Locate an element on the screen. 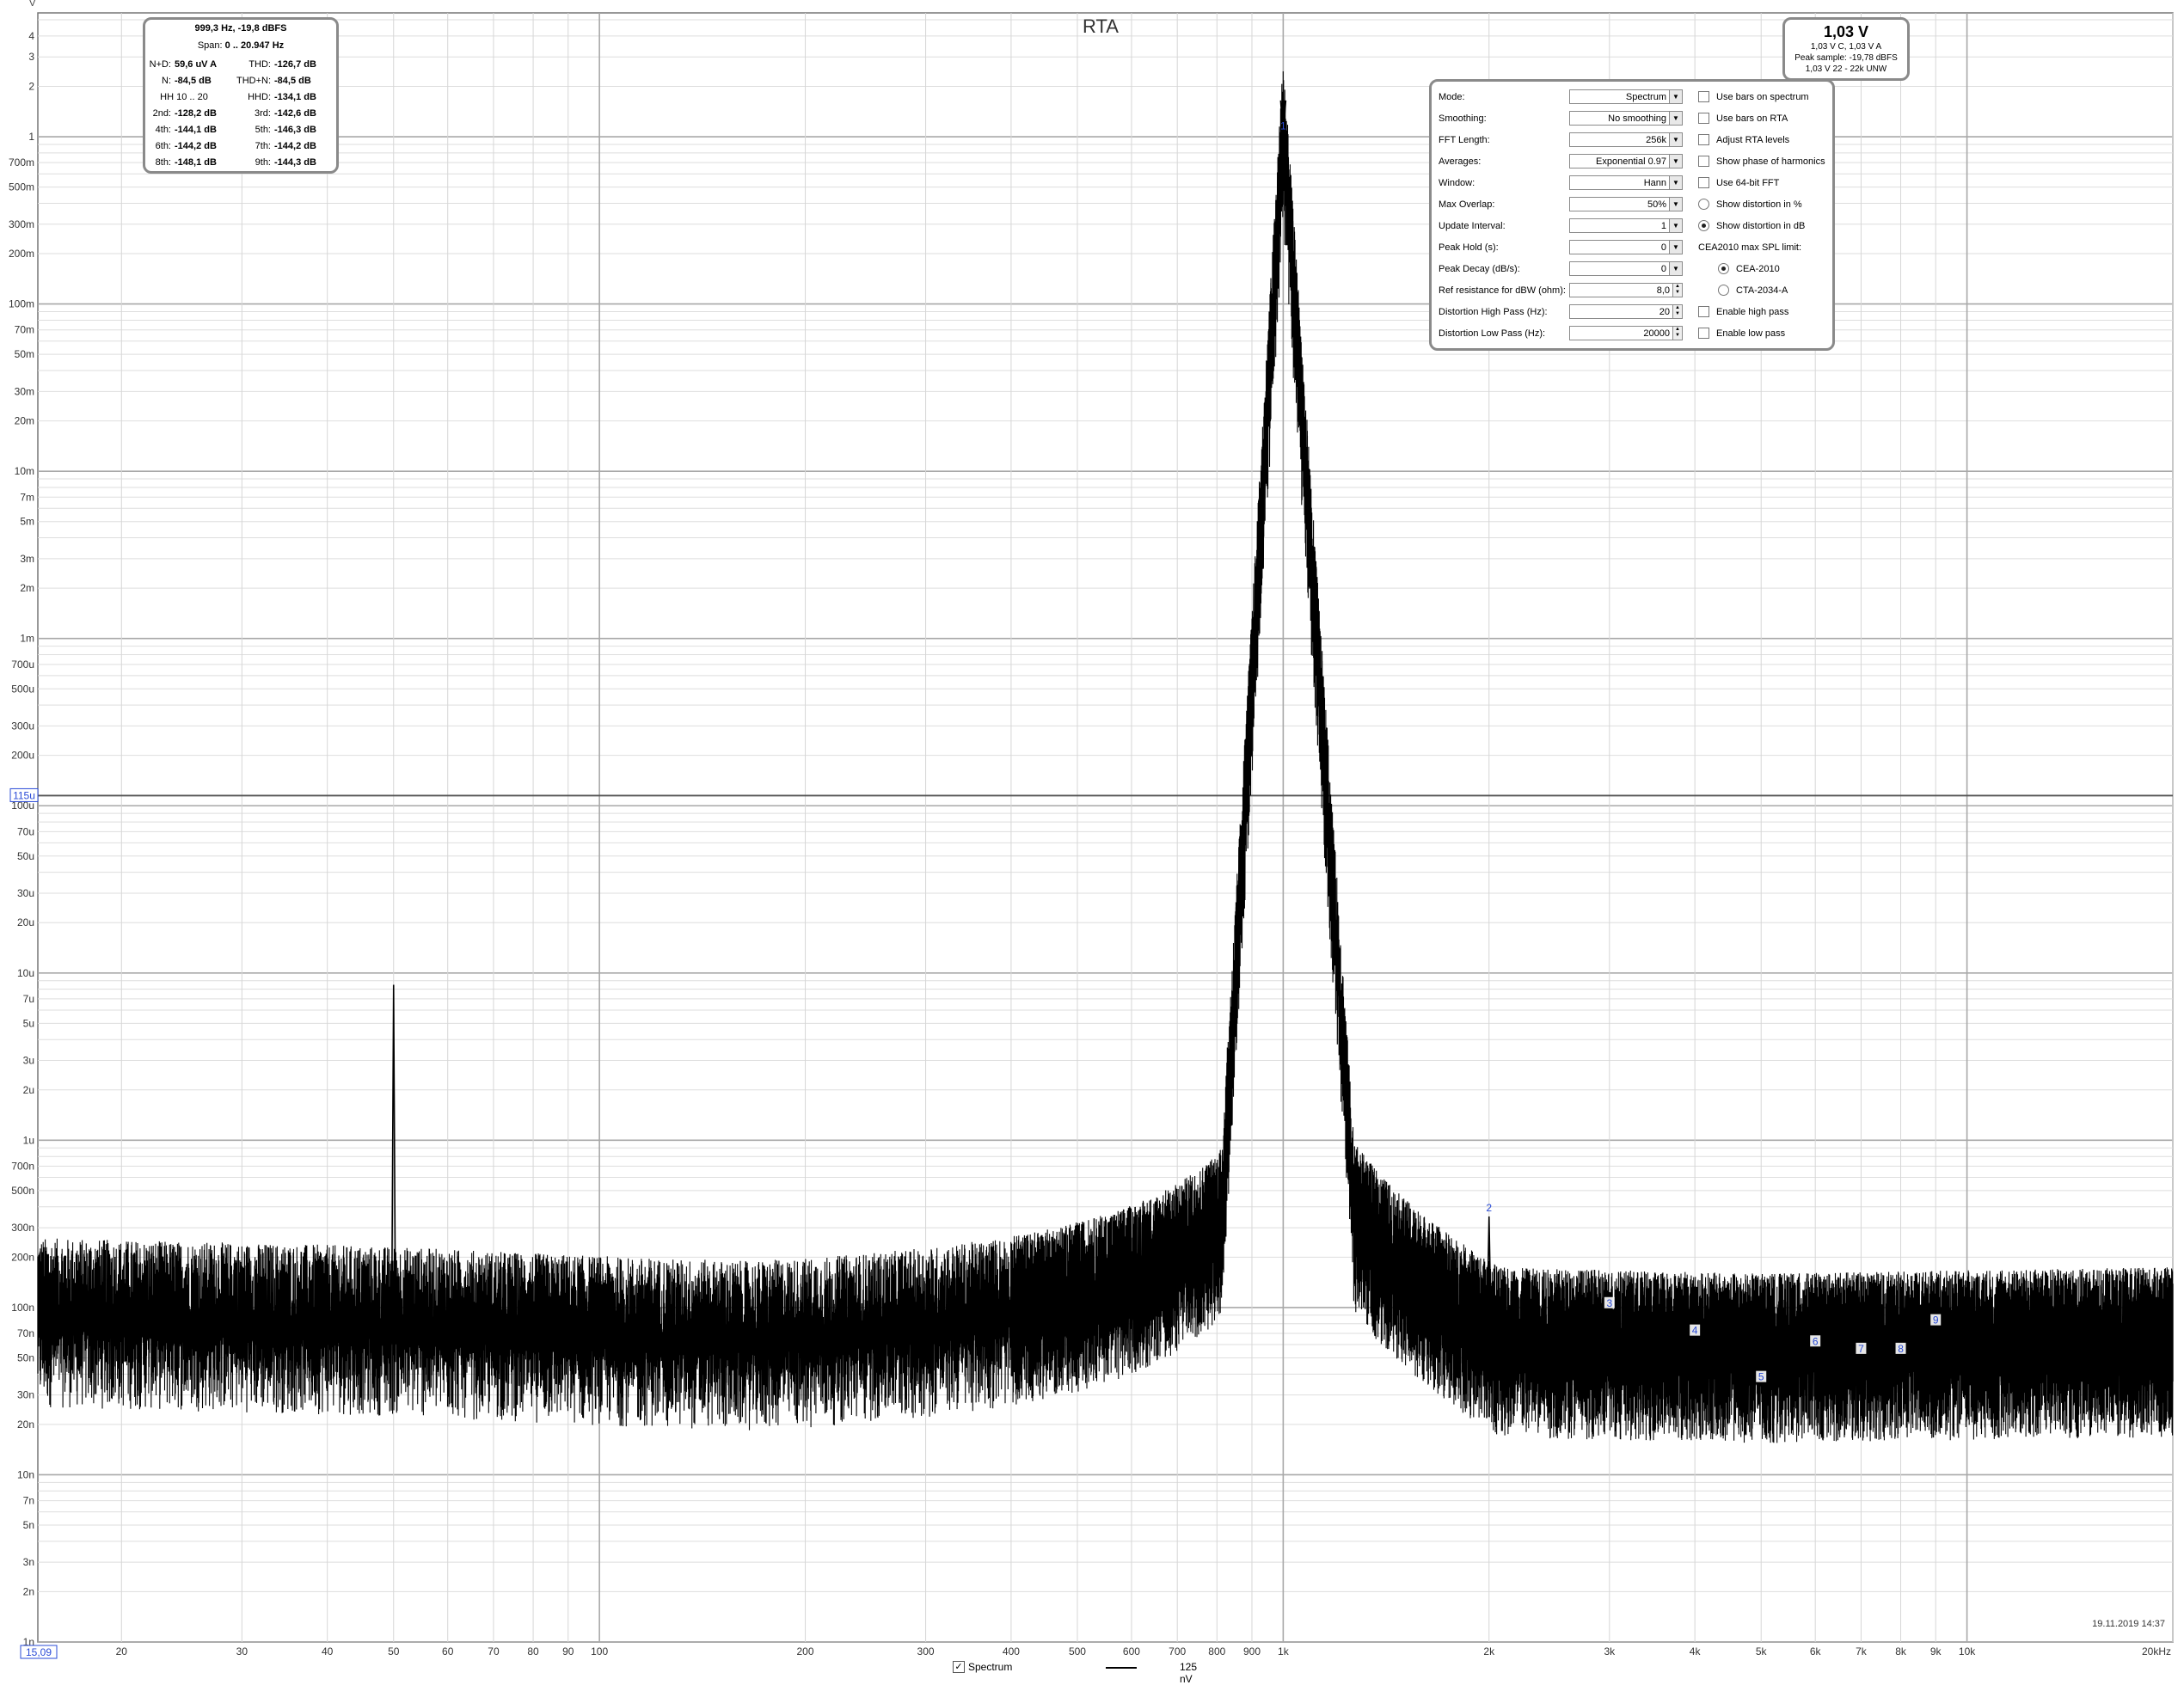 This screenshot has height=1685, width=2184. info-value: -148,1 dB is located at coordinates (196, 162).